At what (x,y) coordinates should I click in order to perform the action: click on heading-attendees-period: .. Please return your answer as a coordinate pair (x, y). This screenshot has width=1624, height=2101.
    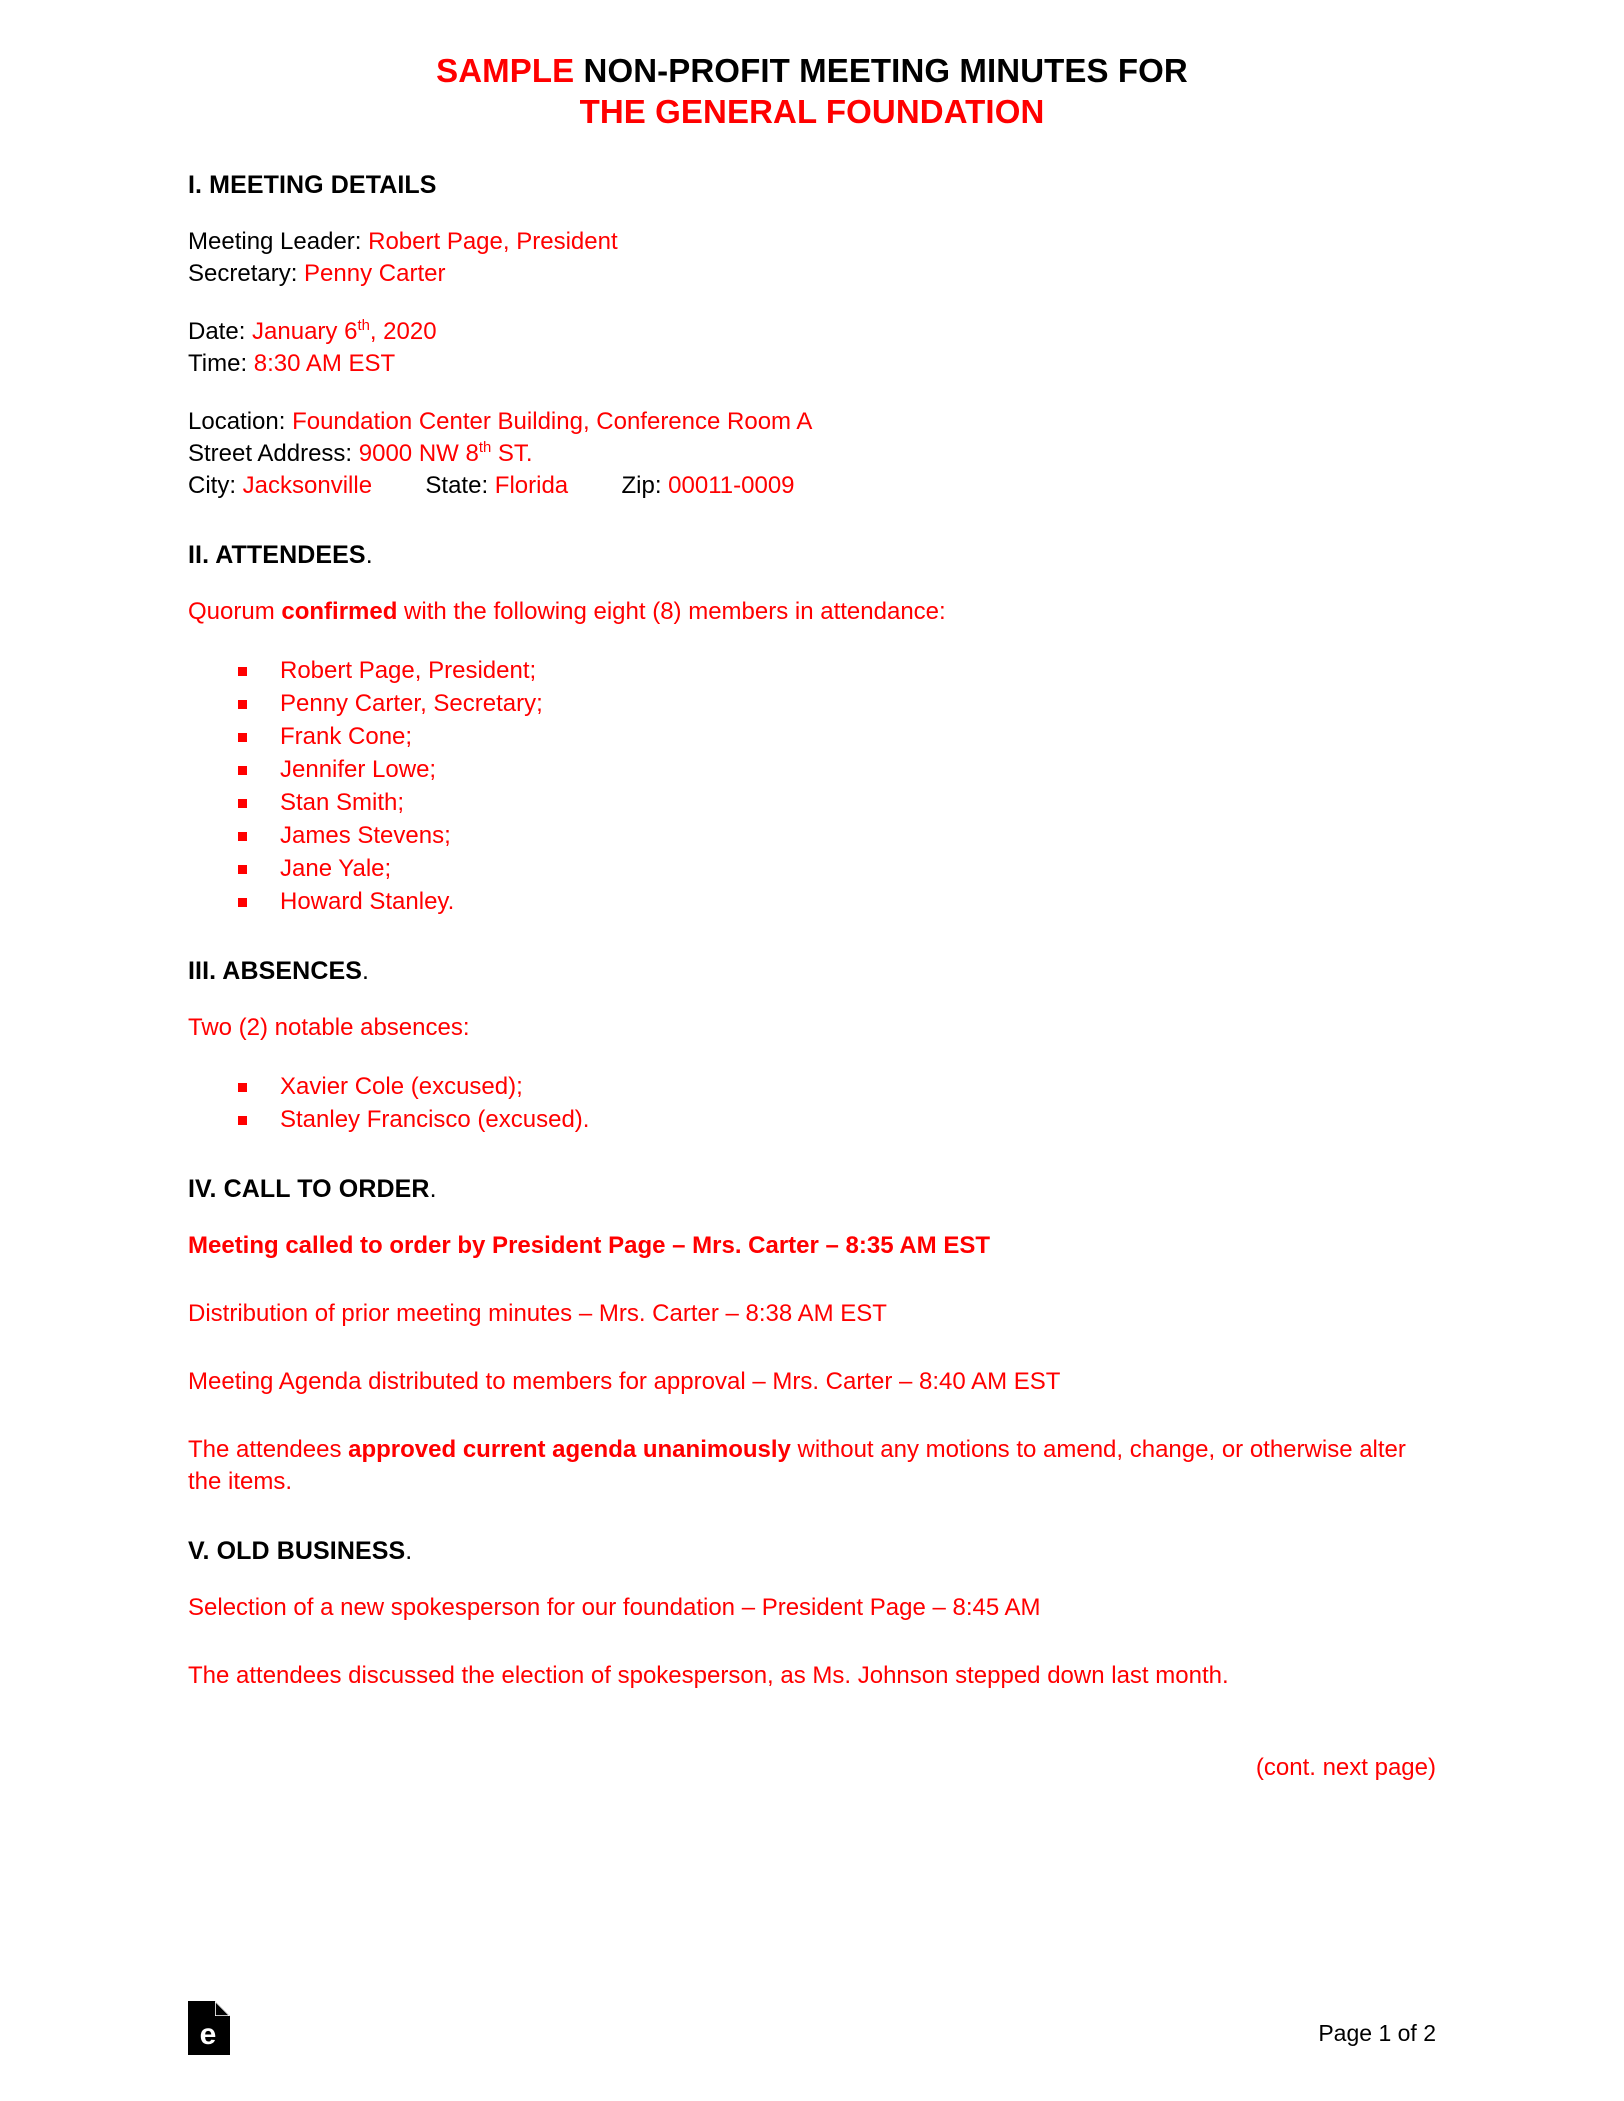
    Looking at the image, I should click on (369, 555).